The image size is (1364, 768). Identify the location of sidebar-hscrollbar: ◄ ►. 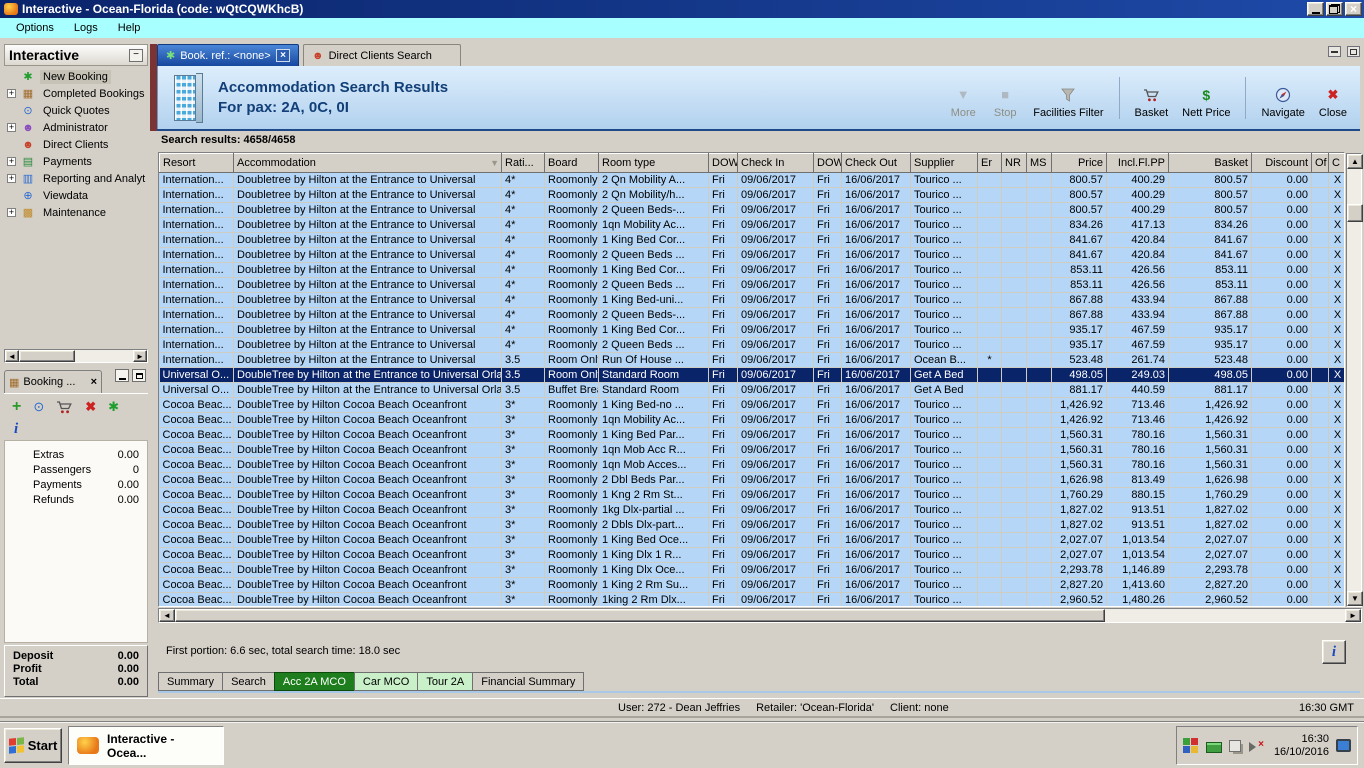
(76, 356).